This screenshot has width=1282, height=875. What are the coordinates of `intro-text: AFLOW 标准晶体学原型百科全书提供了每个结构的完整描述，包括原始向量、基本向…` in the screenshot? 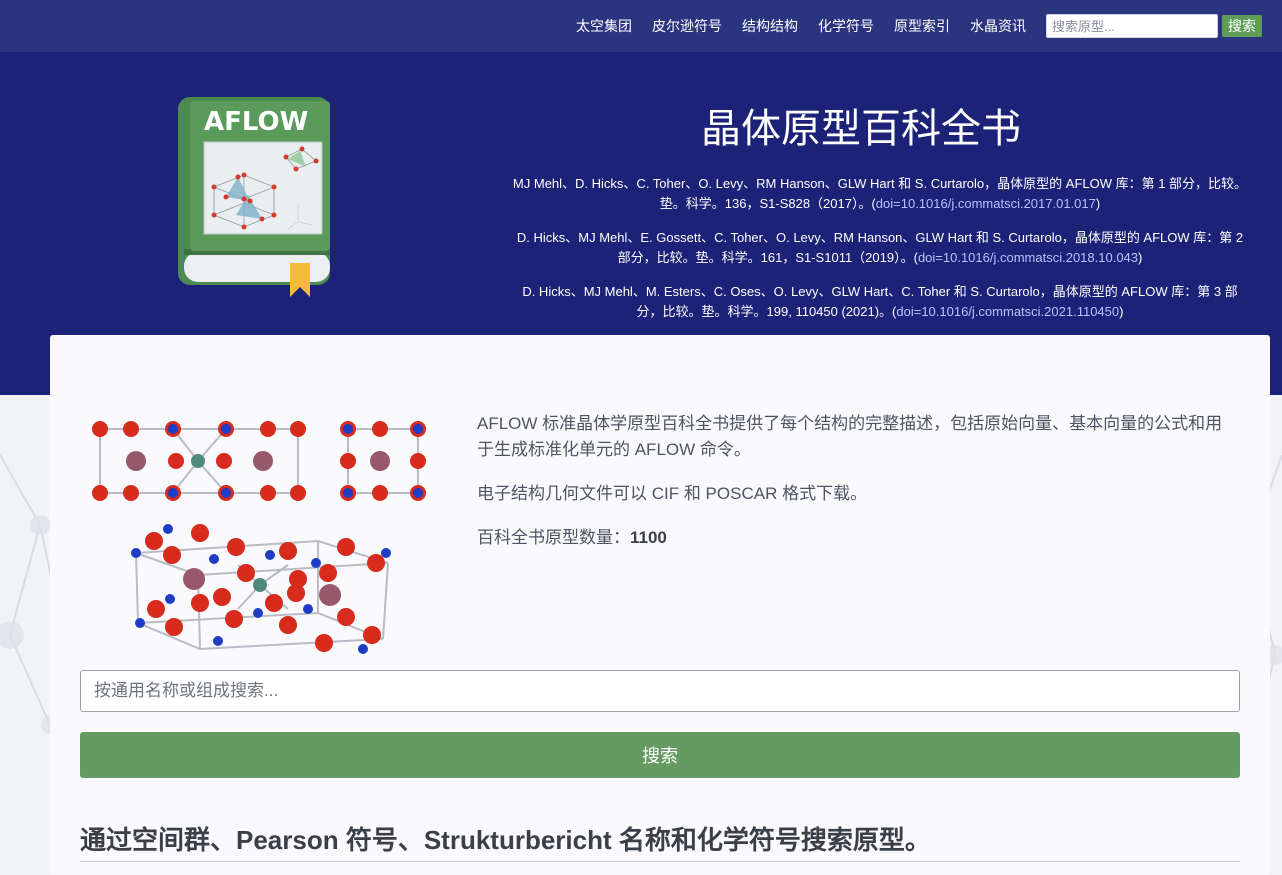 It's located at (857, 490).